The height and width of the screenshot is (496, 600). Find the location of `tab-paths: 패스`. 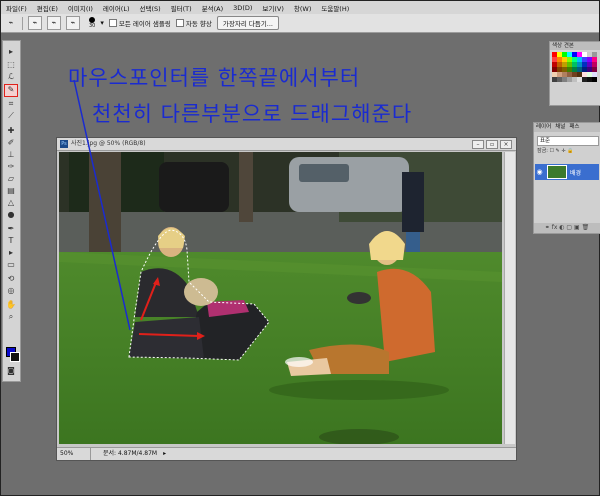

tab-paths: 패스 is located at coordinates (574, 127).